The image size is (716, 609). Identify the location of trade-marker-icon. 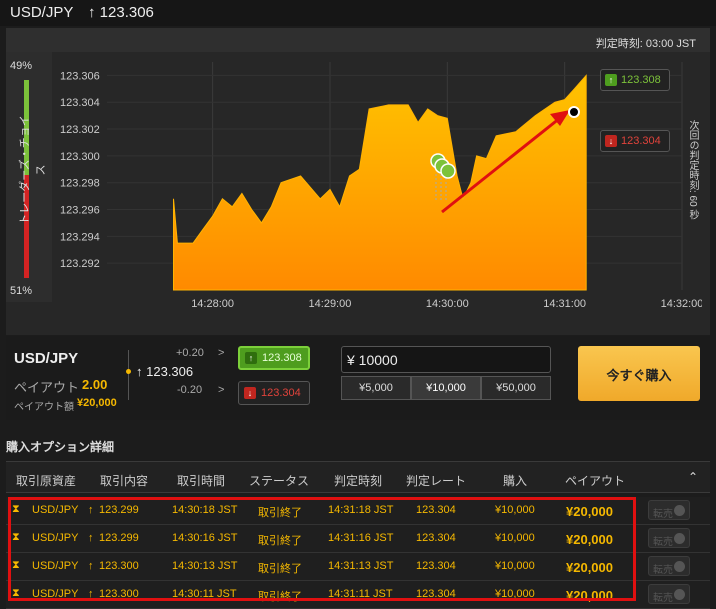
(448, 171).